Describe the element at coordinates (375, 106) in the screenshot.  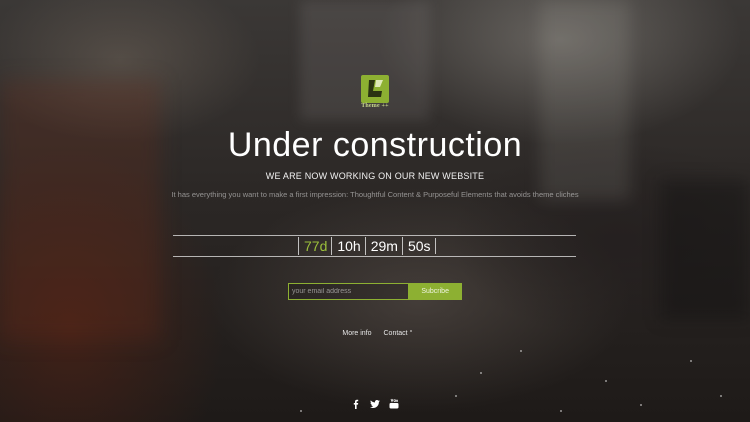
I see `logo-caption: Theme ++` at that location.